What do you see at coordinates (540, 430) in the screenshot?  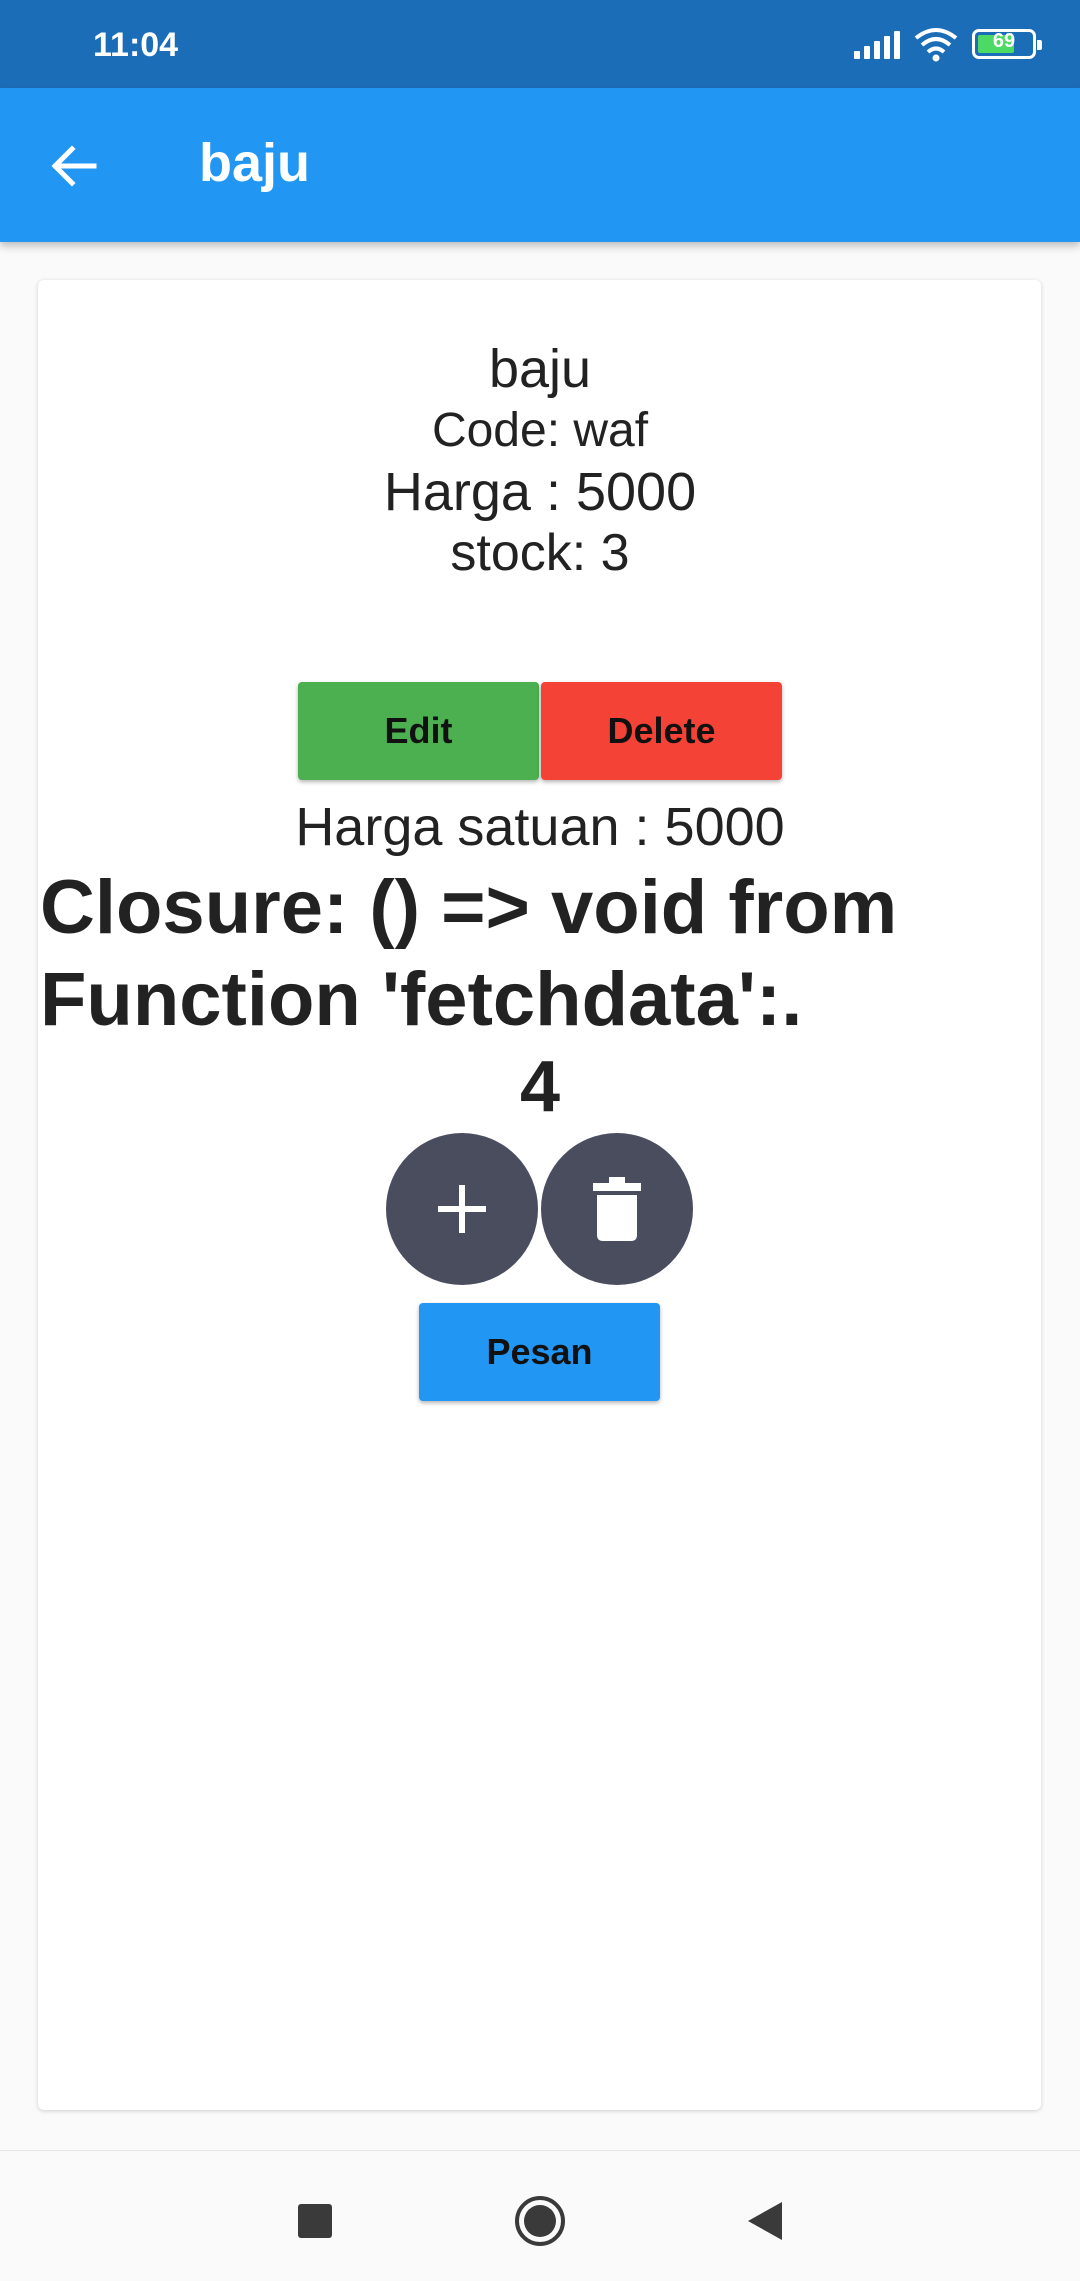 I see `product-code: Code: waf` at bounding box center [540, 430].